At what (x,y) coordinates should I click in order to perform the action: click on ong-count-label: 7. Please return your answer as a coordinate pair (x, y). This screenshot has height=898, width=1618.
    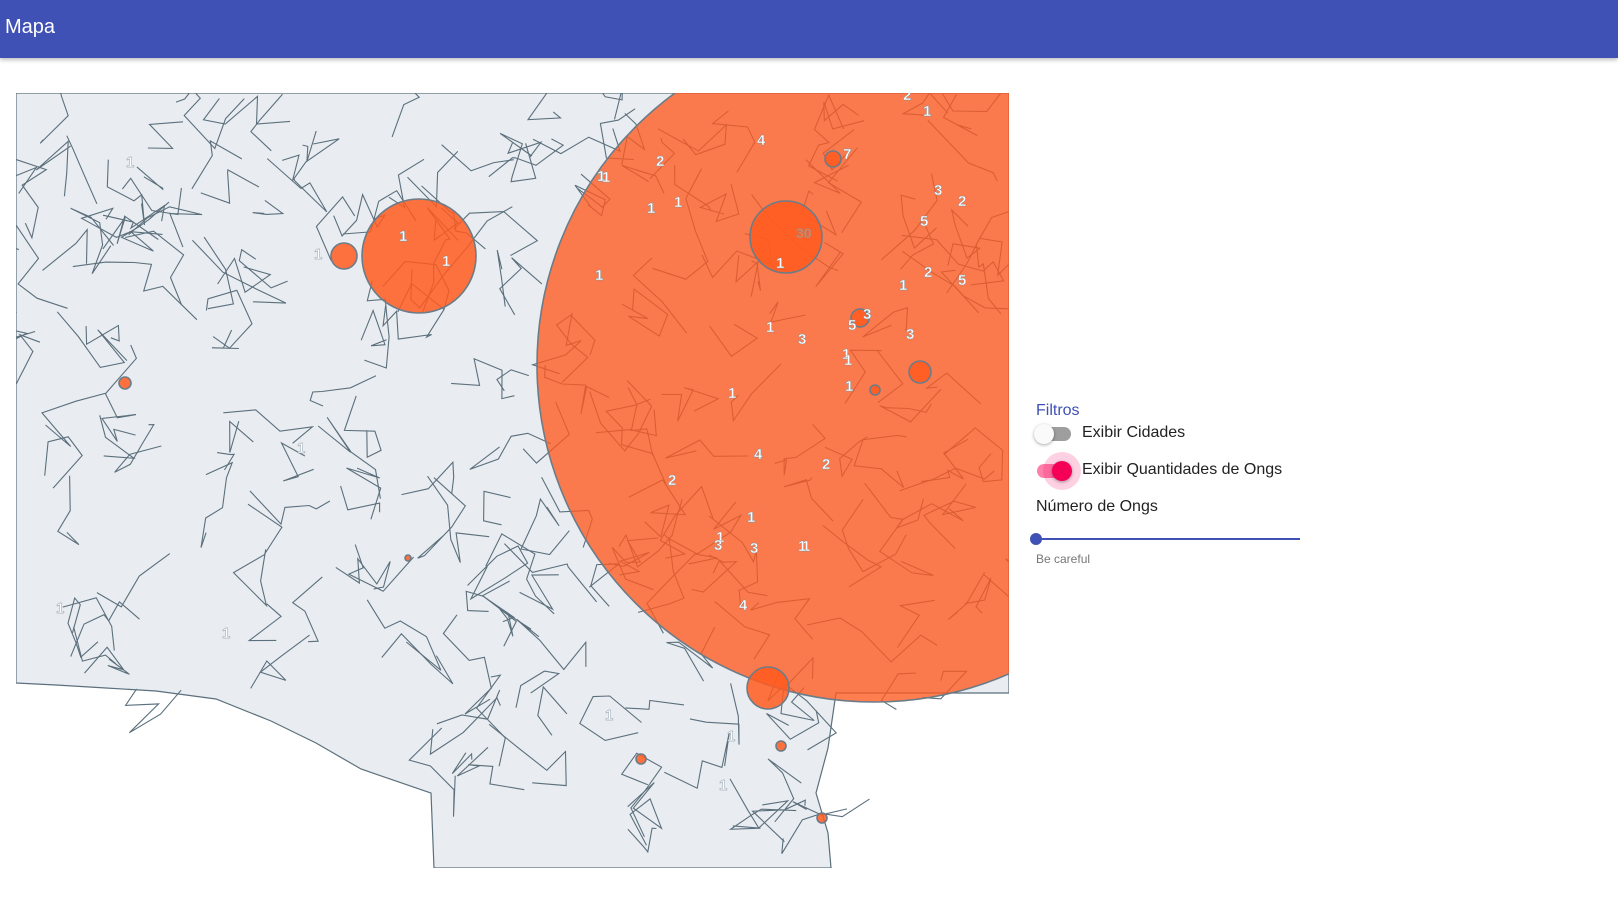
    Looking at the image, I should click on (847, 154).